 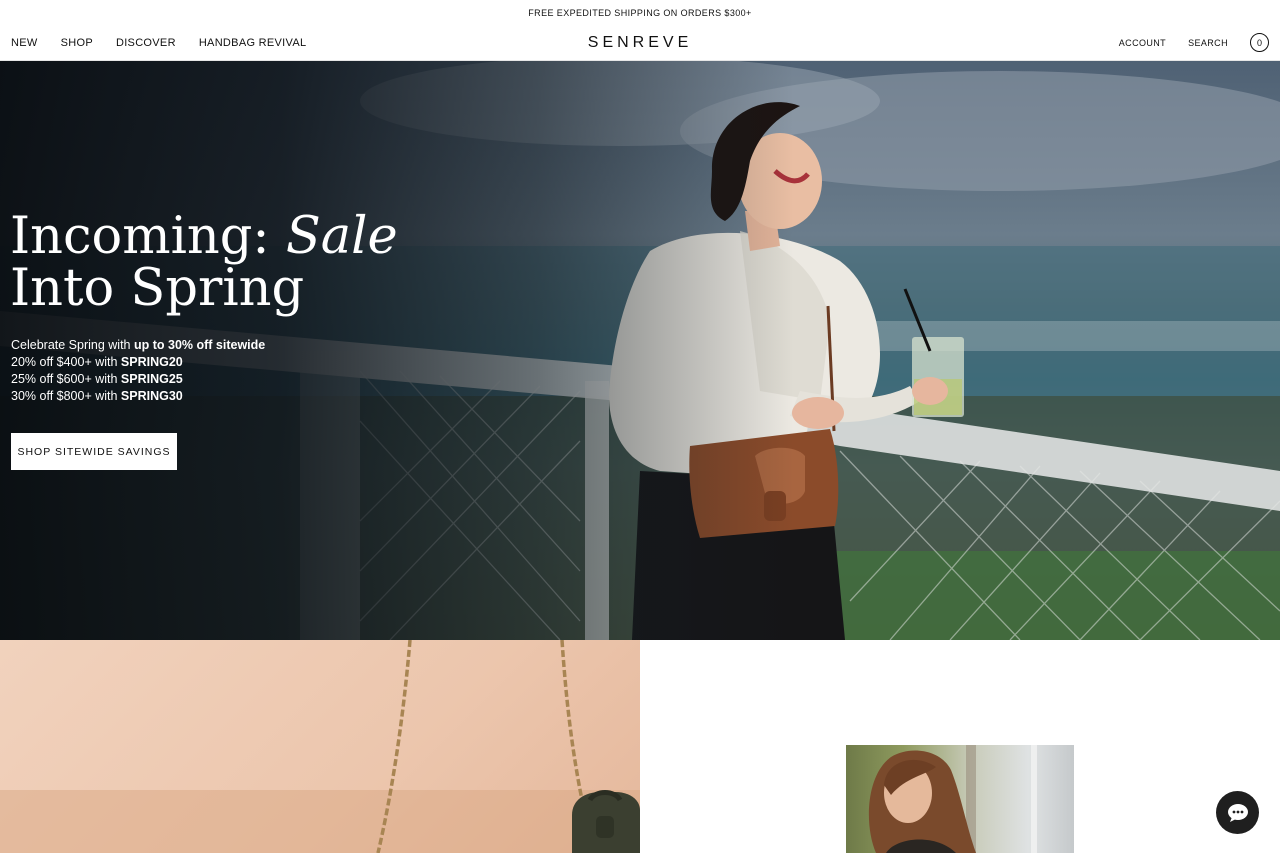 What do you see at coordinates (24, 43) in the screenshot?
I see `nav-link-new: NEW` at bounding box center [24, 43].